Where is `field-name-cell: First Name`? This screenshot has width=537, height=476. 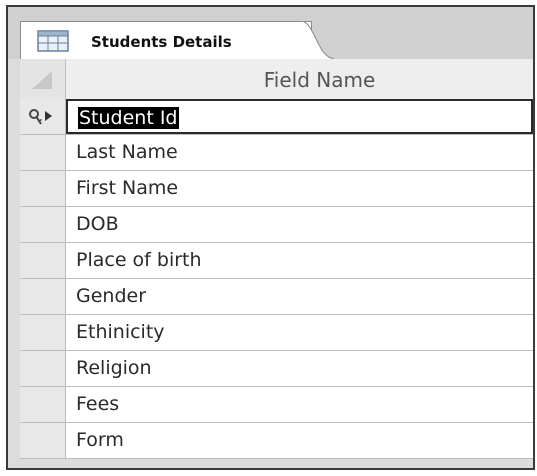
field-name-cell: First Name is located at coordinates (299, 188).